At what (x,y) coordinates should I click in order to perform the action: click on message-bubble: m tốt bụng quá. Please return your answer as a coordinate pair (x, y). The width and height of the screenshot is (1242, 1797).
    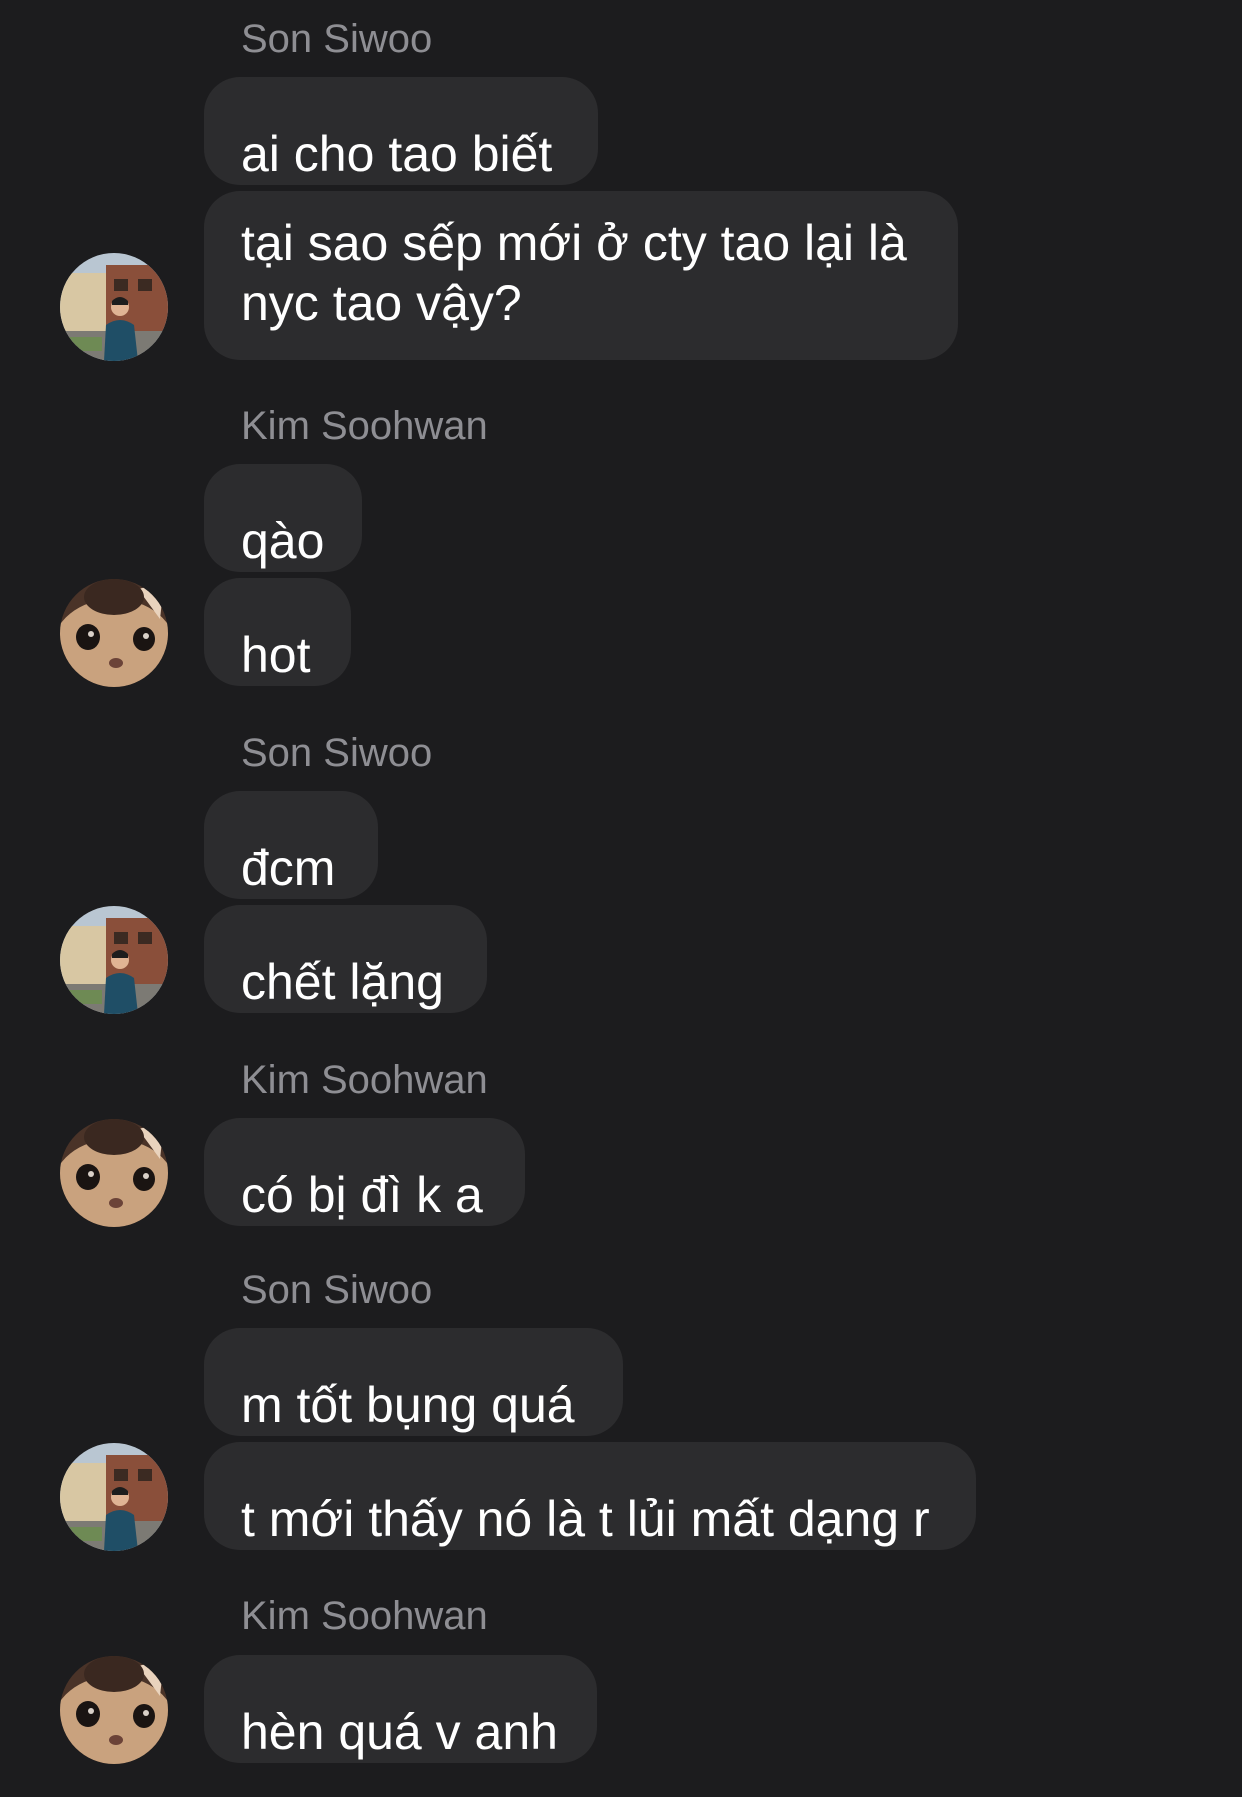
    Looking at the image, I should click on (413, 1382).